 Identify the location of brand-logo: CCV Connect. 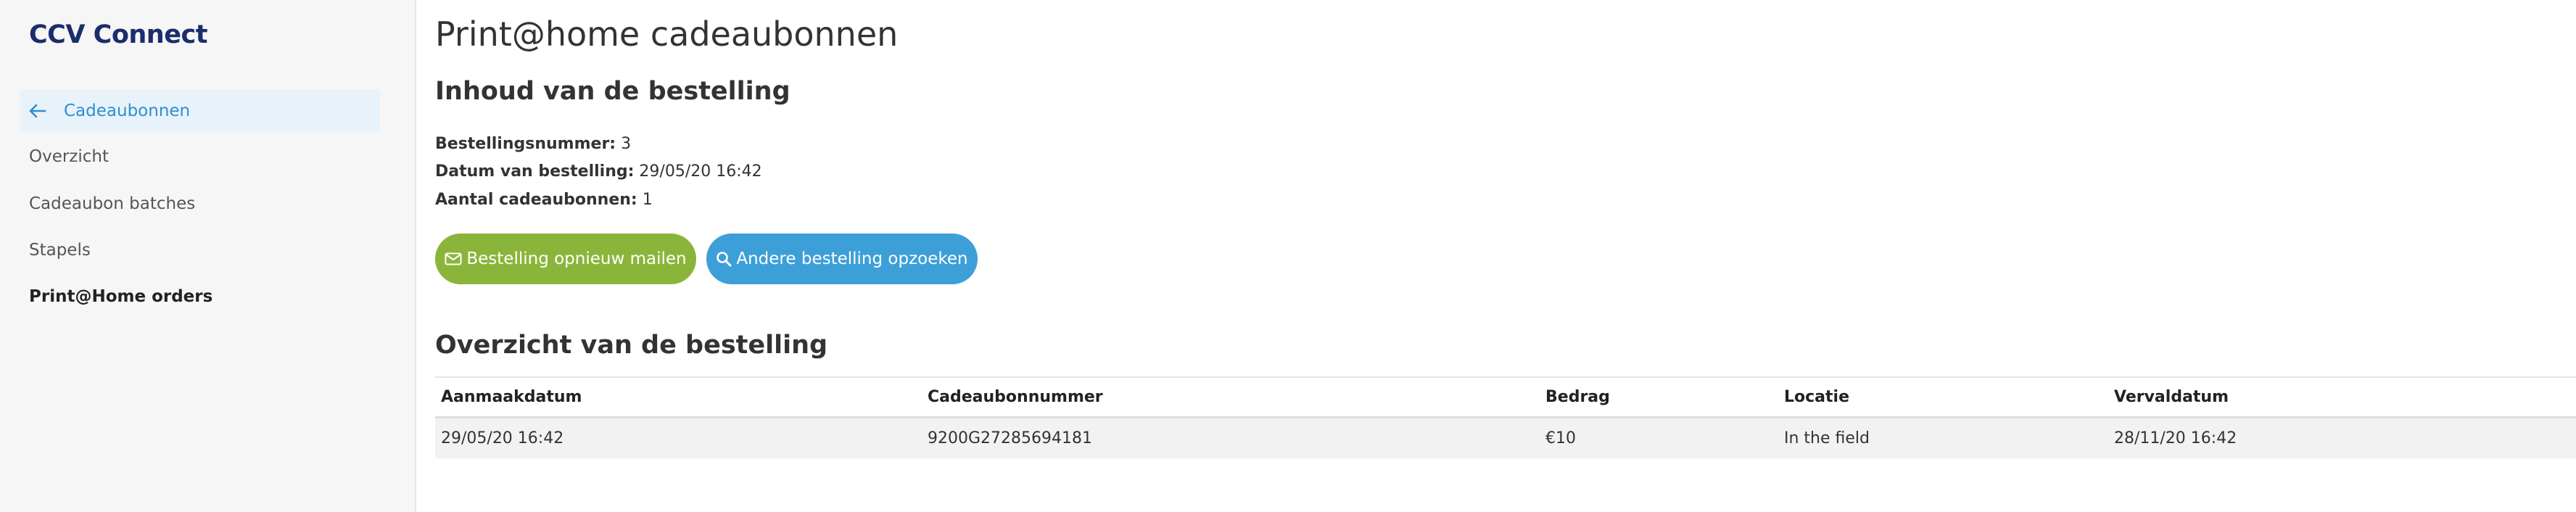
(118, 34).